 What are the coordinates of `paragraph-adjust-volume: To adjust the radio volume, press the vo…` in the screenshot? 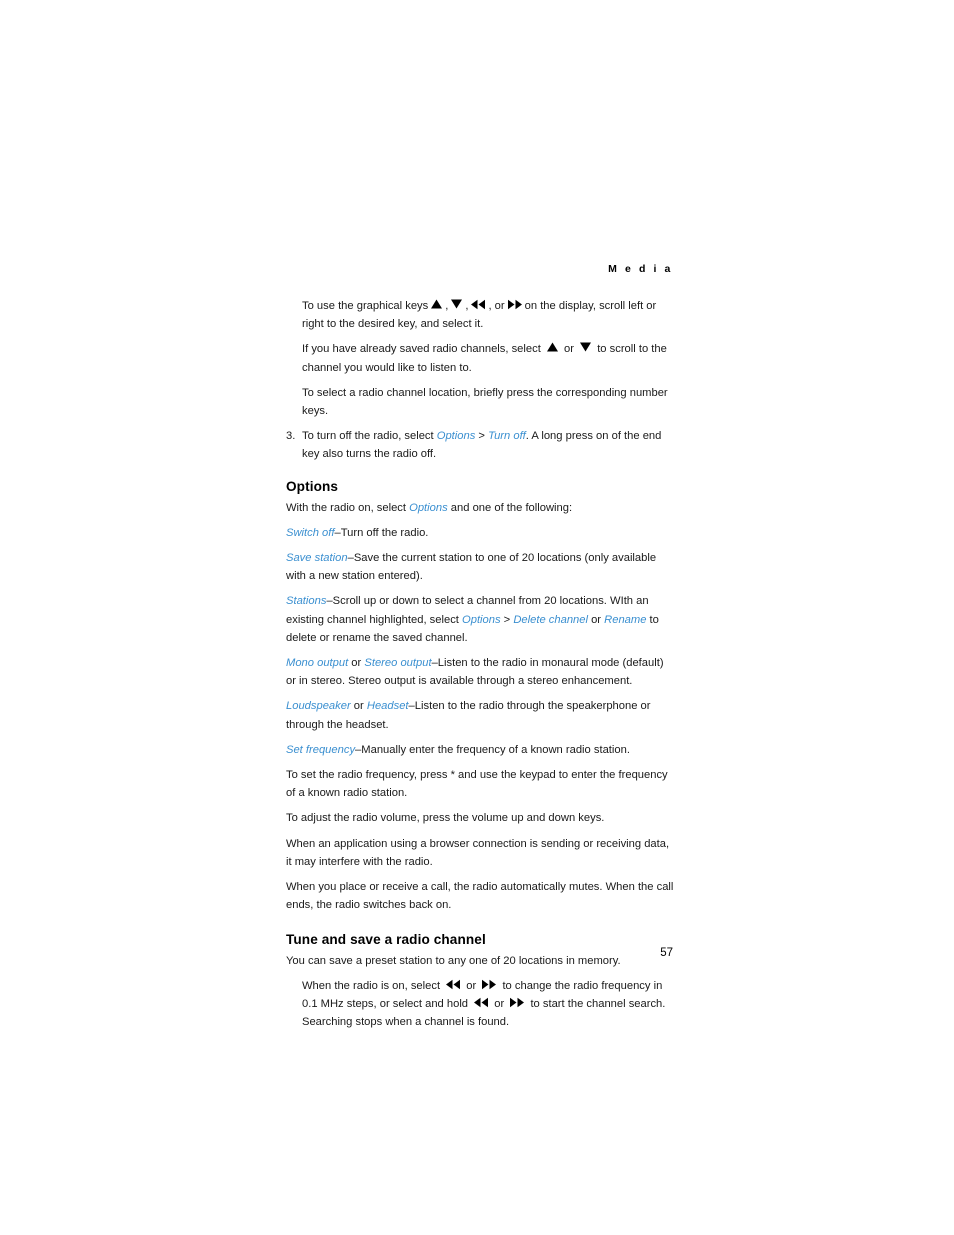 It's located at (445, 818).